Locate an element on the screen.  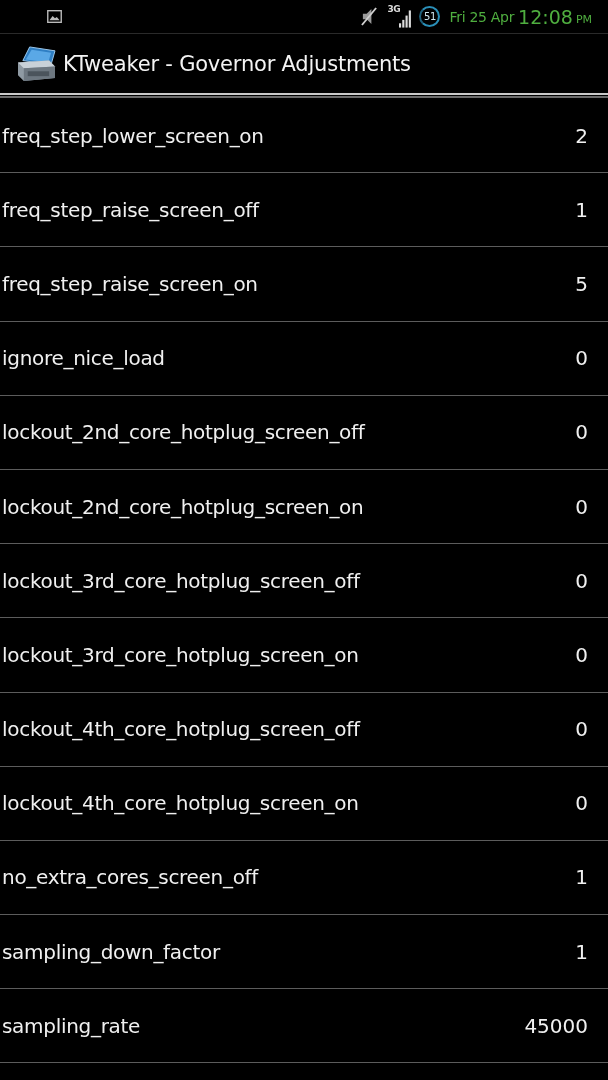
app-title: KTweaker - Governor Adjustments is located at coordinates (237, 63).